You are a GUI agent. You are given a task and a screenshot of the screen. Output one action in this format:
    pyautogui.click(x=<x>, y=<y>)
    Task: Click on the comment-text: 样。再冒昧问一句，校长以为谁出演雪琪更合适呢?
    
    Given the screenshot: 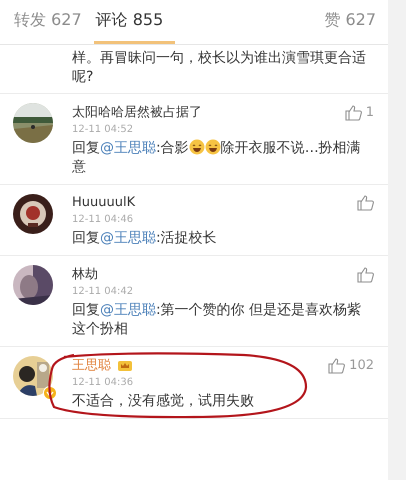 What is the action you would take?
    pyautogui.click(x=194, y=69)
    